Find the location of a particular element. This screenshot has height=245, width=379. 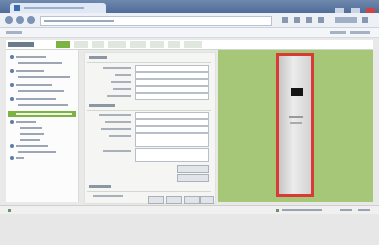

empty-area is located at coordinates (189, 229).